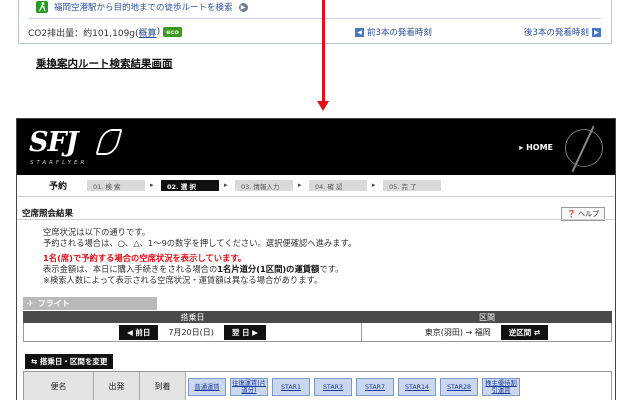 The width and height of the screenshot is (640, 400). Describe the element at coordinates (104, 64) in the screenshot. I see `caption: 乗換案内ルート検索結果画面` at that location.